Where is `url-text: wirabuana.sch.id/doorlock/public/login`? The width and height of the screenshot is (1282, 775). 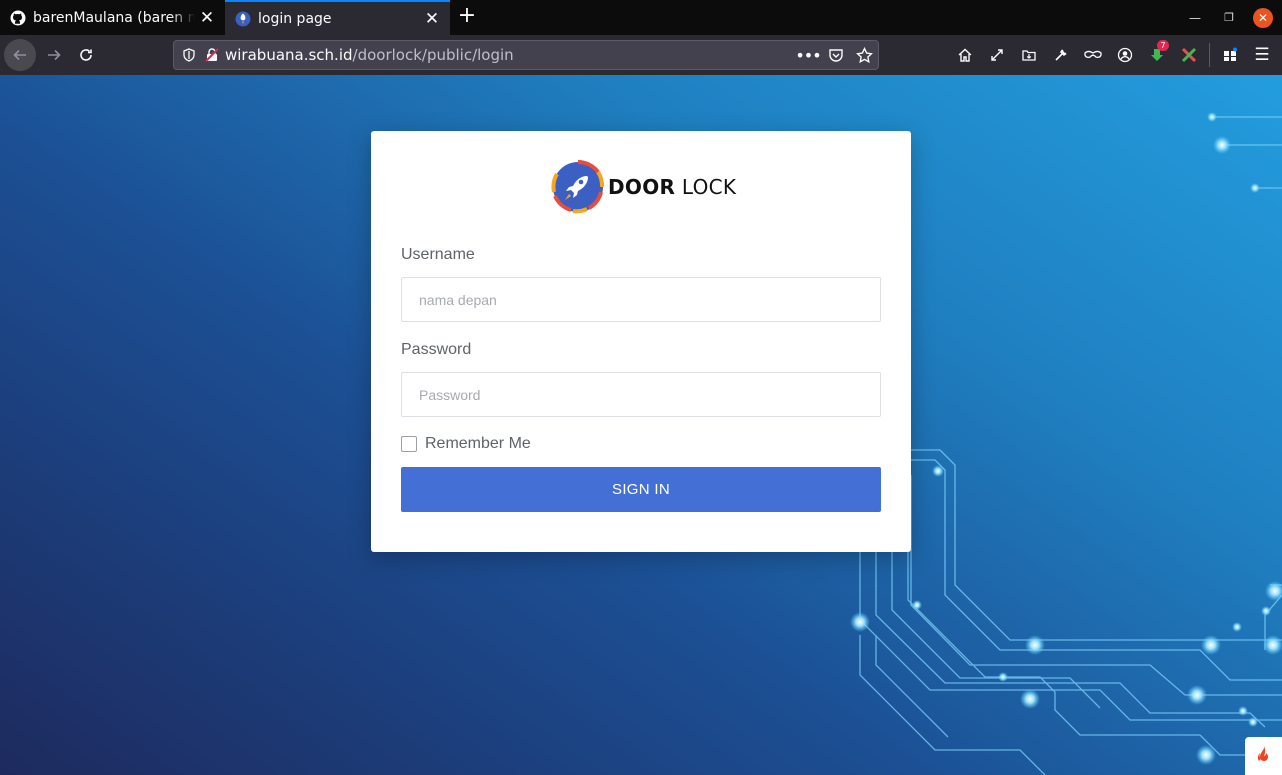 url-text: wirabuana.sch.id/doorlock/public/login is located at coordinates (369, 55).